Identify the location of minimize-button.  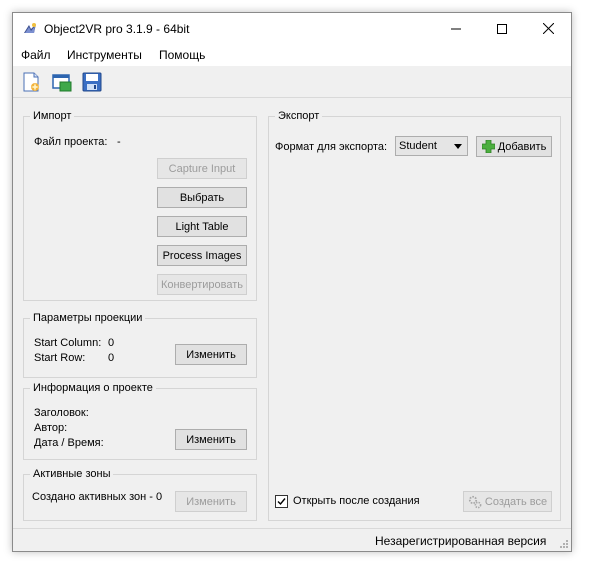
(456, 28).